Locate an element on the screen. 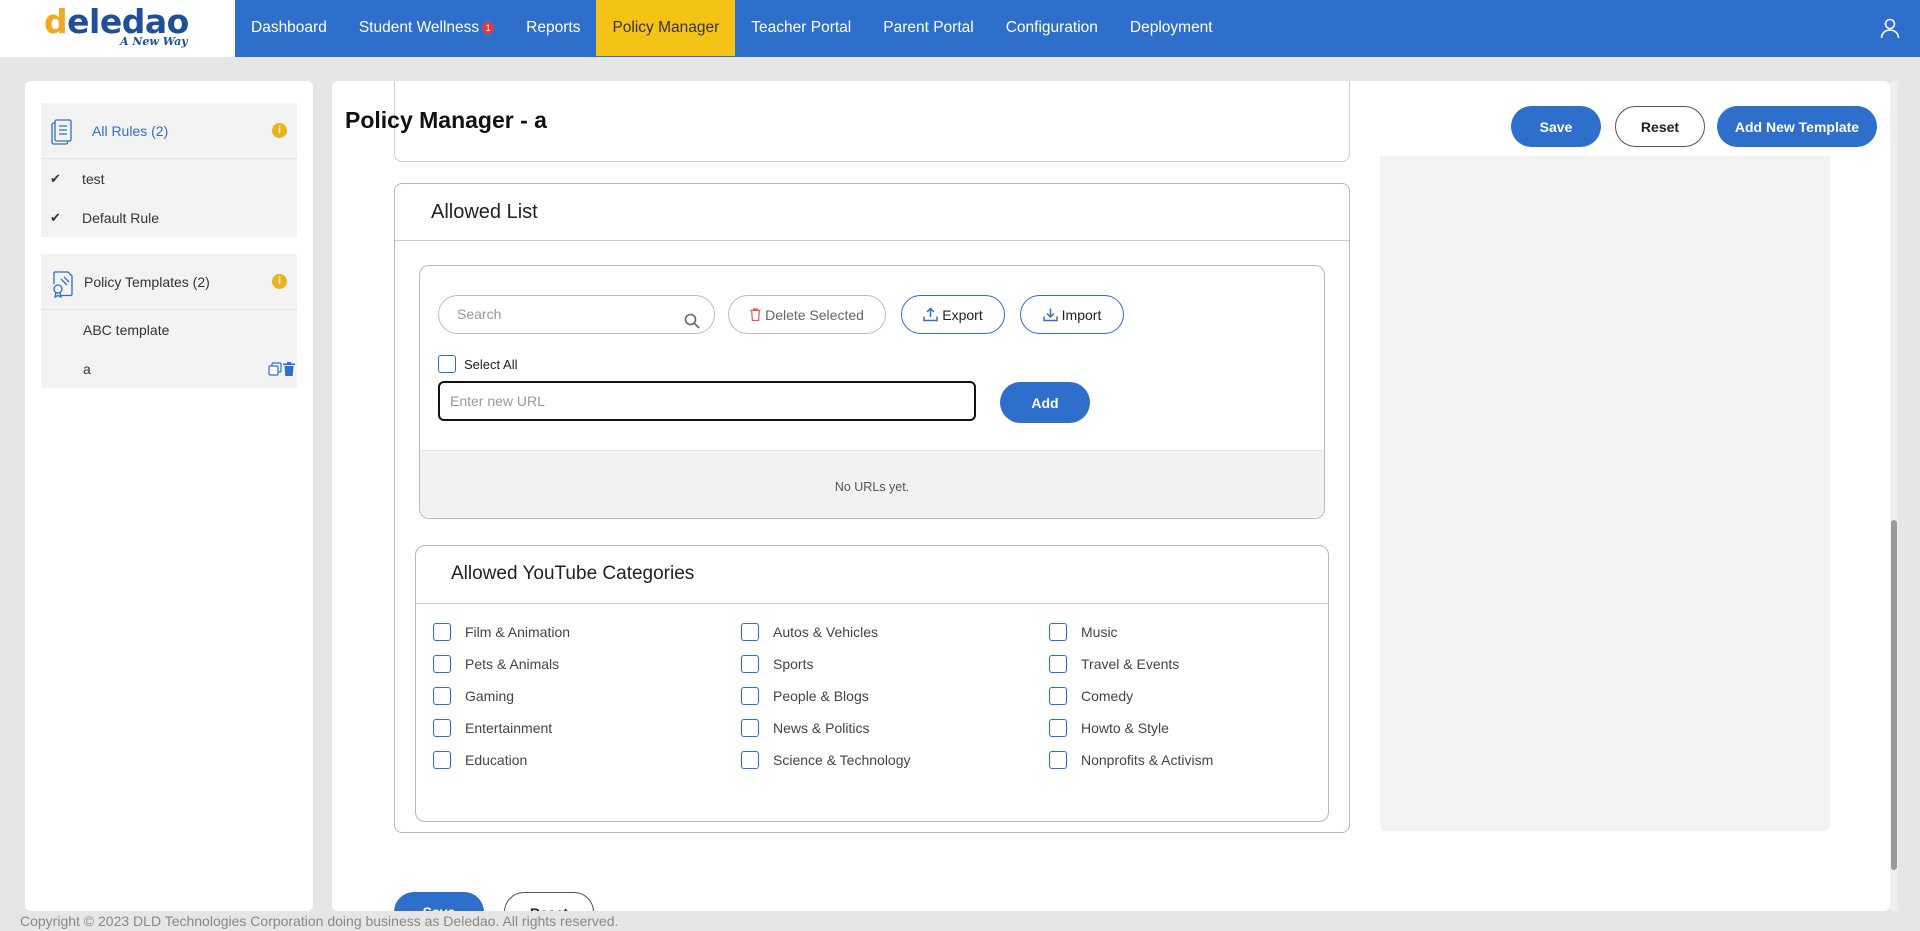  new-url-input: Enter new URL is located at coordinates (707, 401).